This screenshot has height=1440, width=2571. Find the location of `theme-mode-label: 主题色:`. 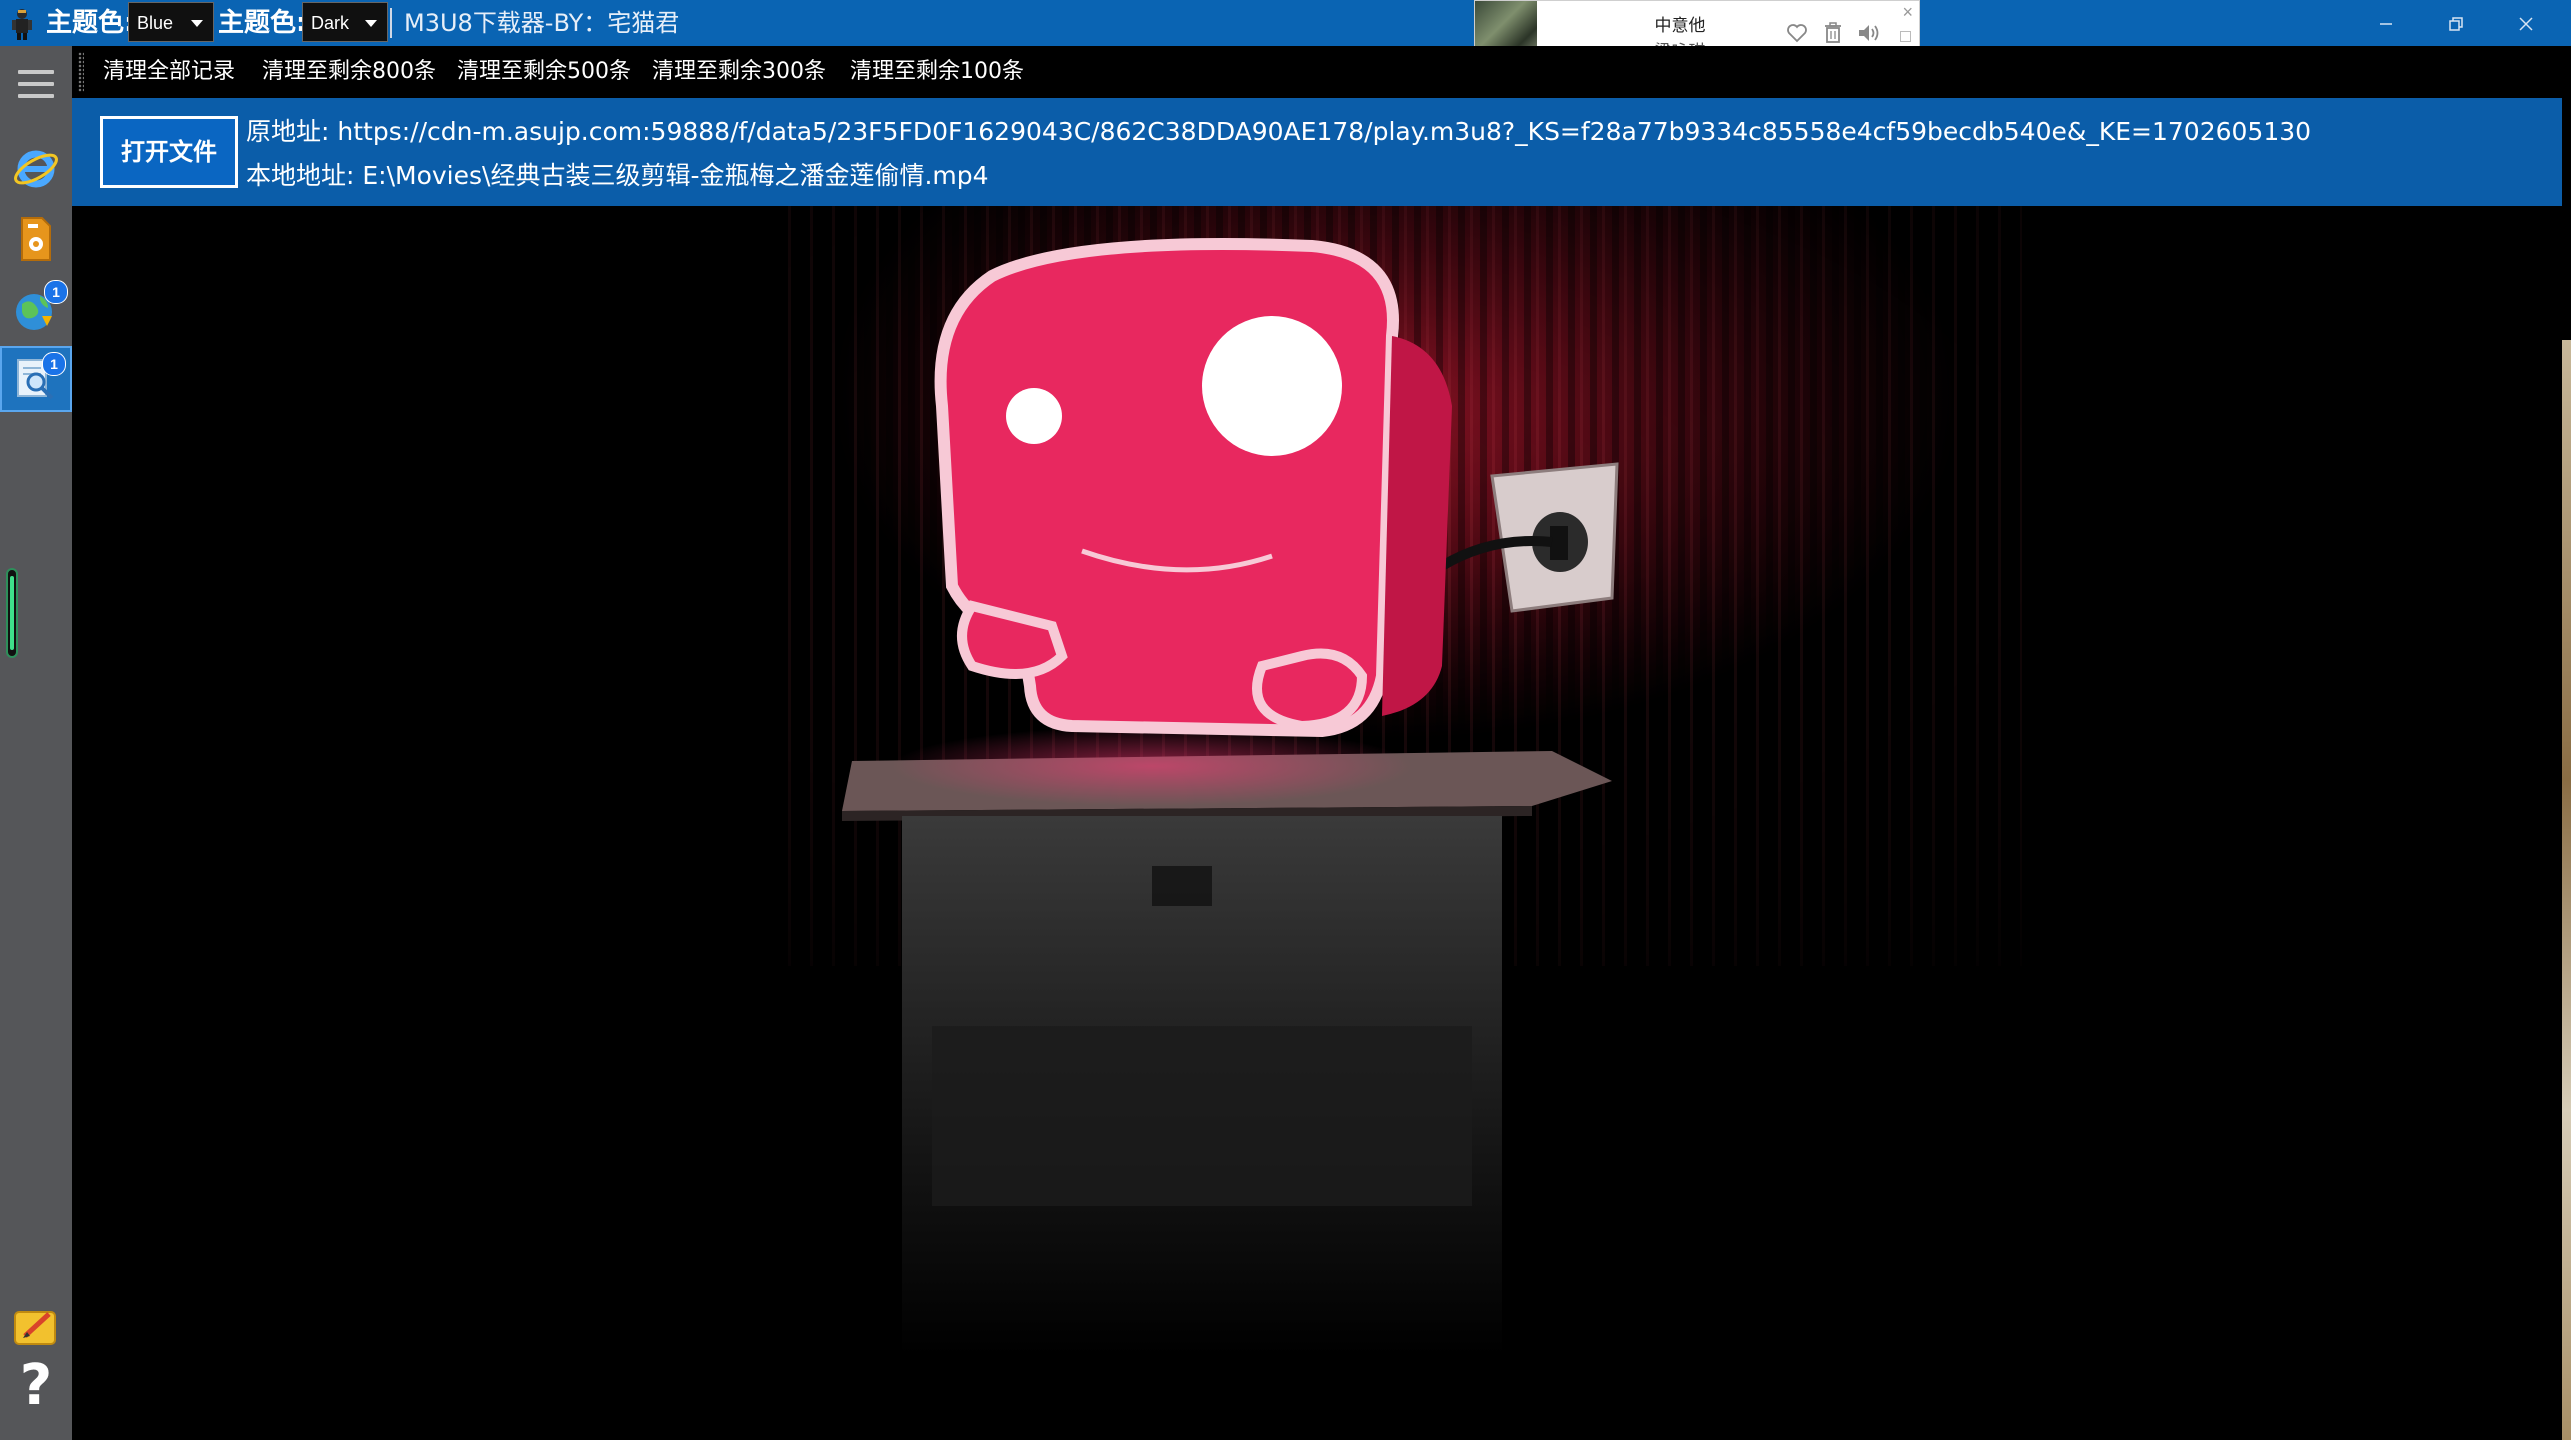

theme-mode-label: 主题色: is located at coordinates (262, 23).